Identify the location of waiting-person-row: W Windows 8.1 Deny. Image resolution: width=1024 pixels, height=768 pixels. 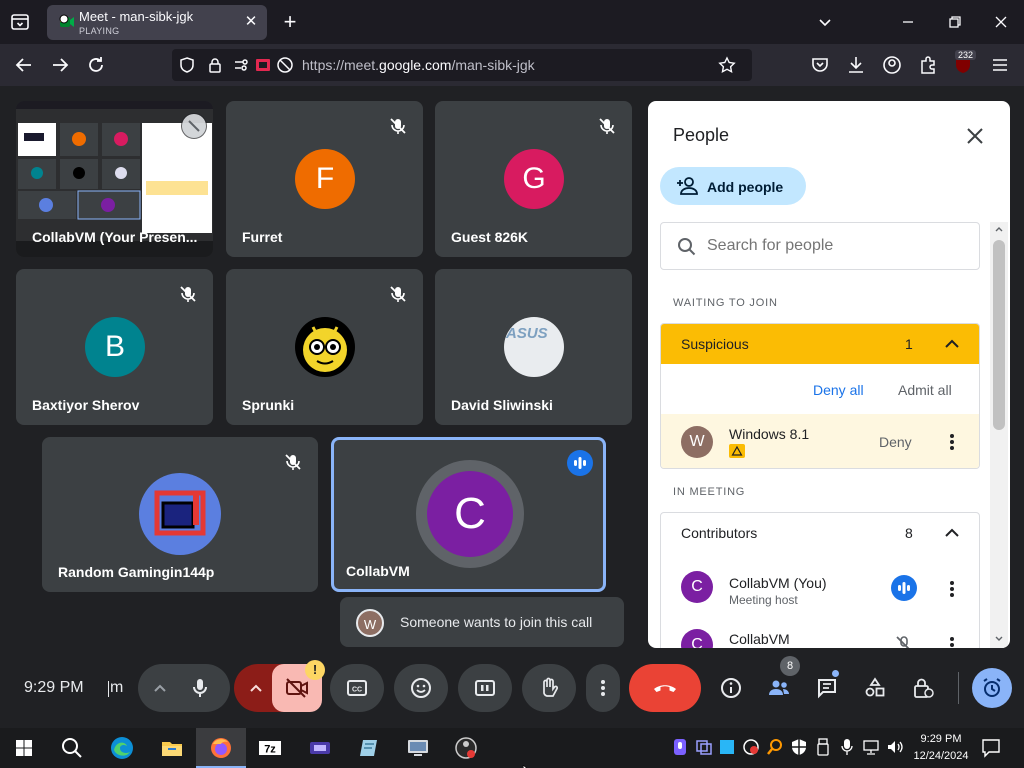
(820, 441).